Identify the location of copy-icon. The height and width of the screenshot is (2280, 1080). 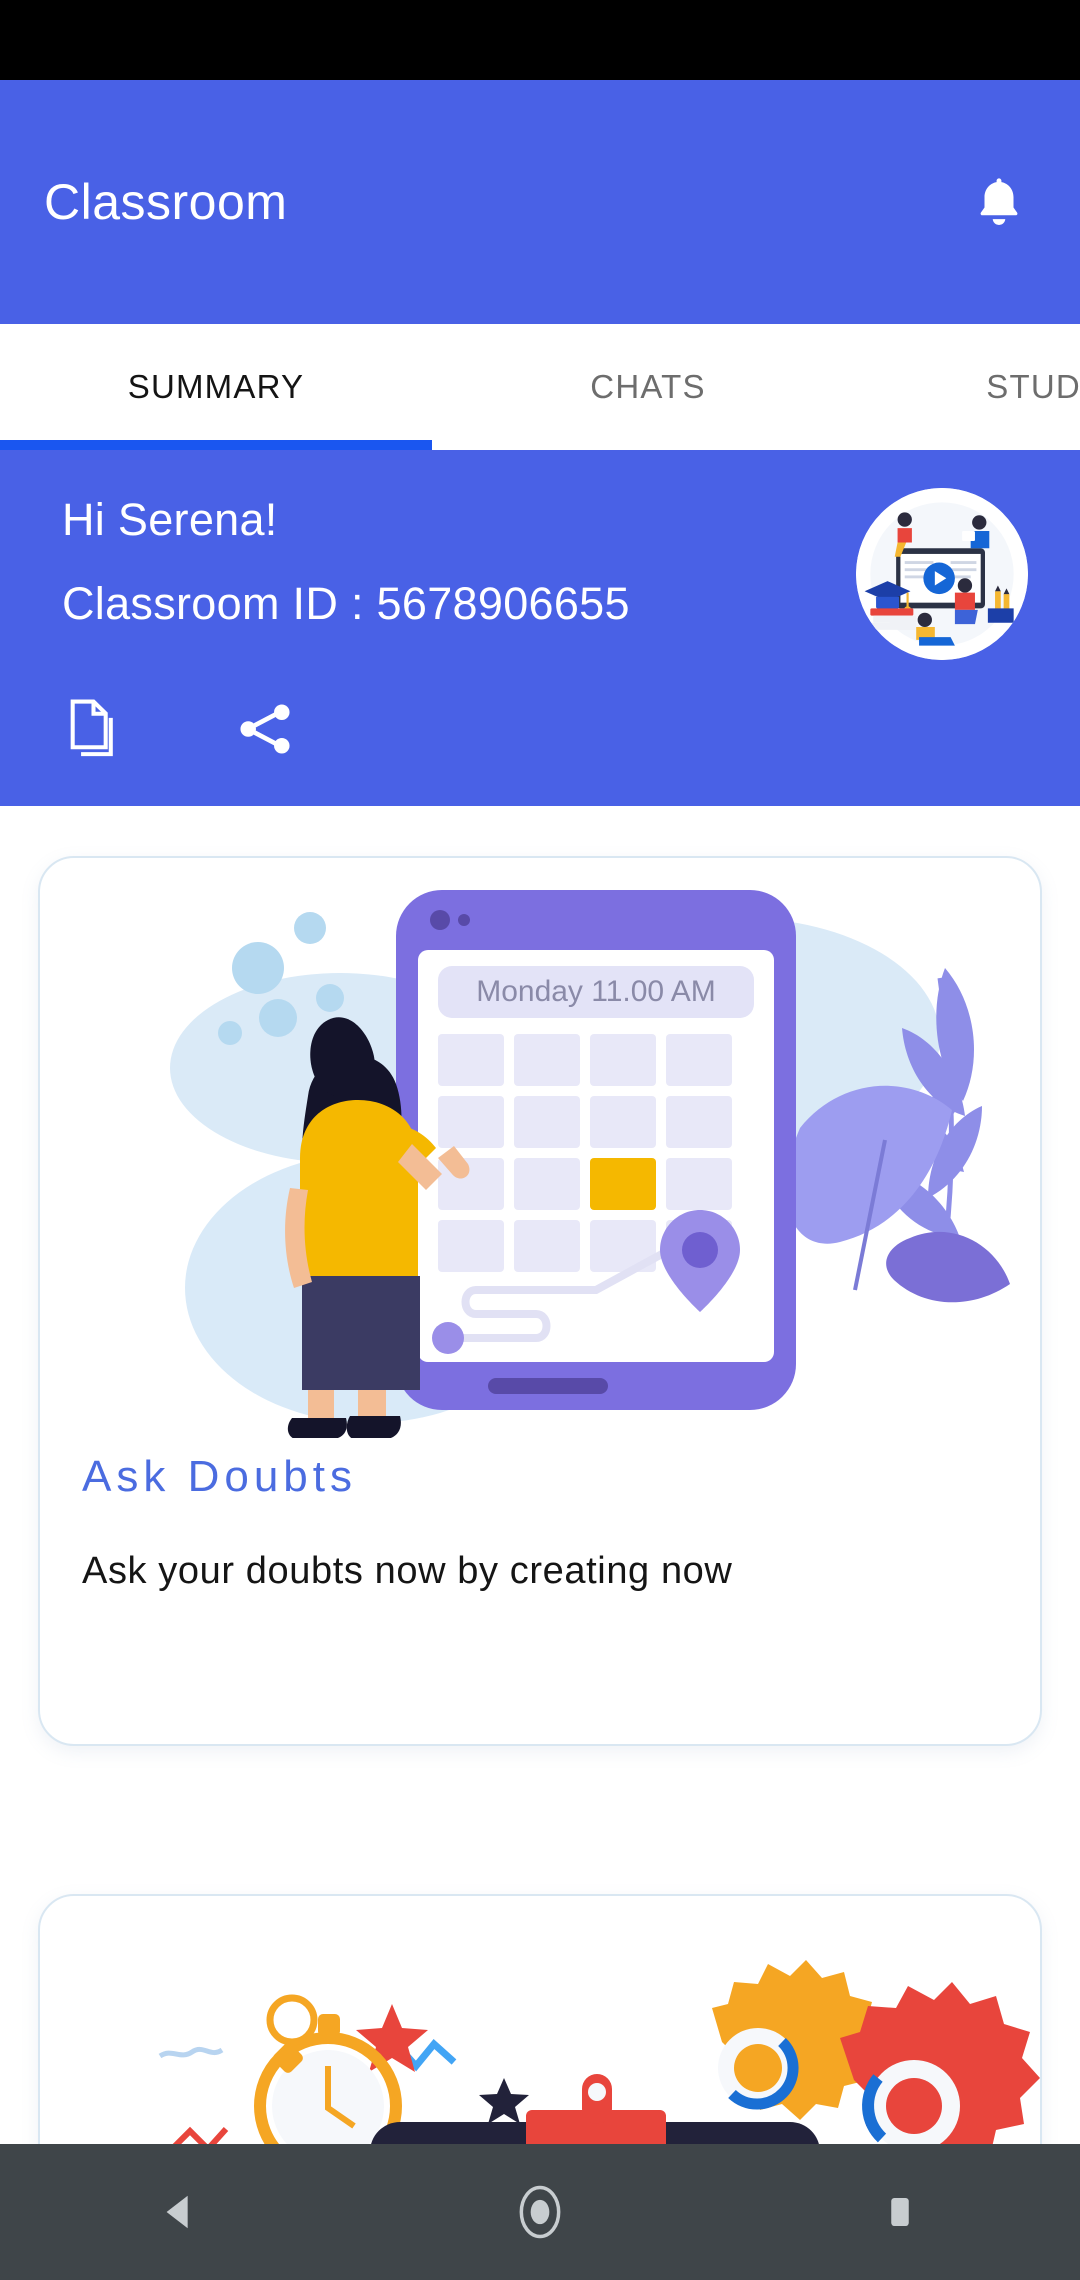
(93, 729).